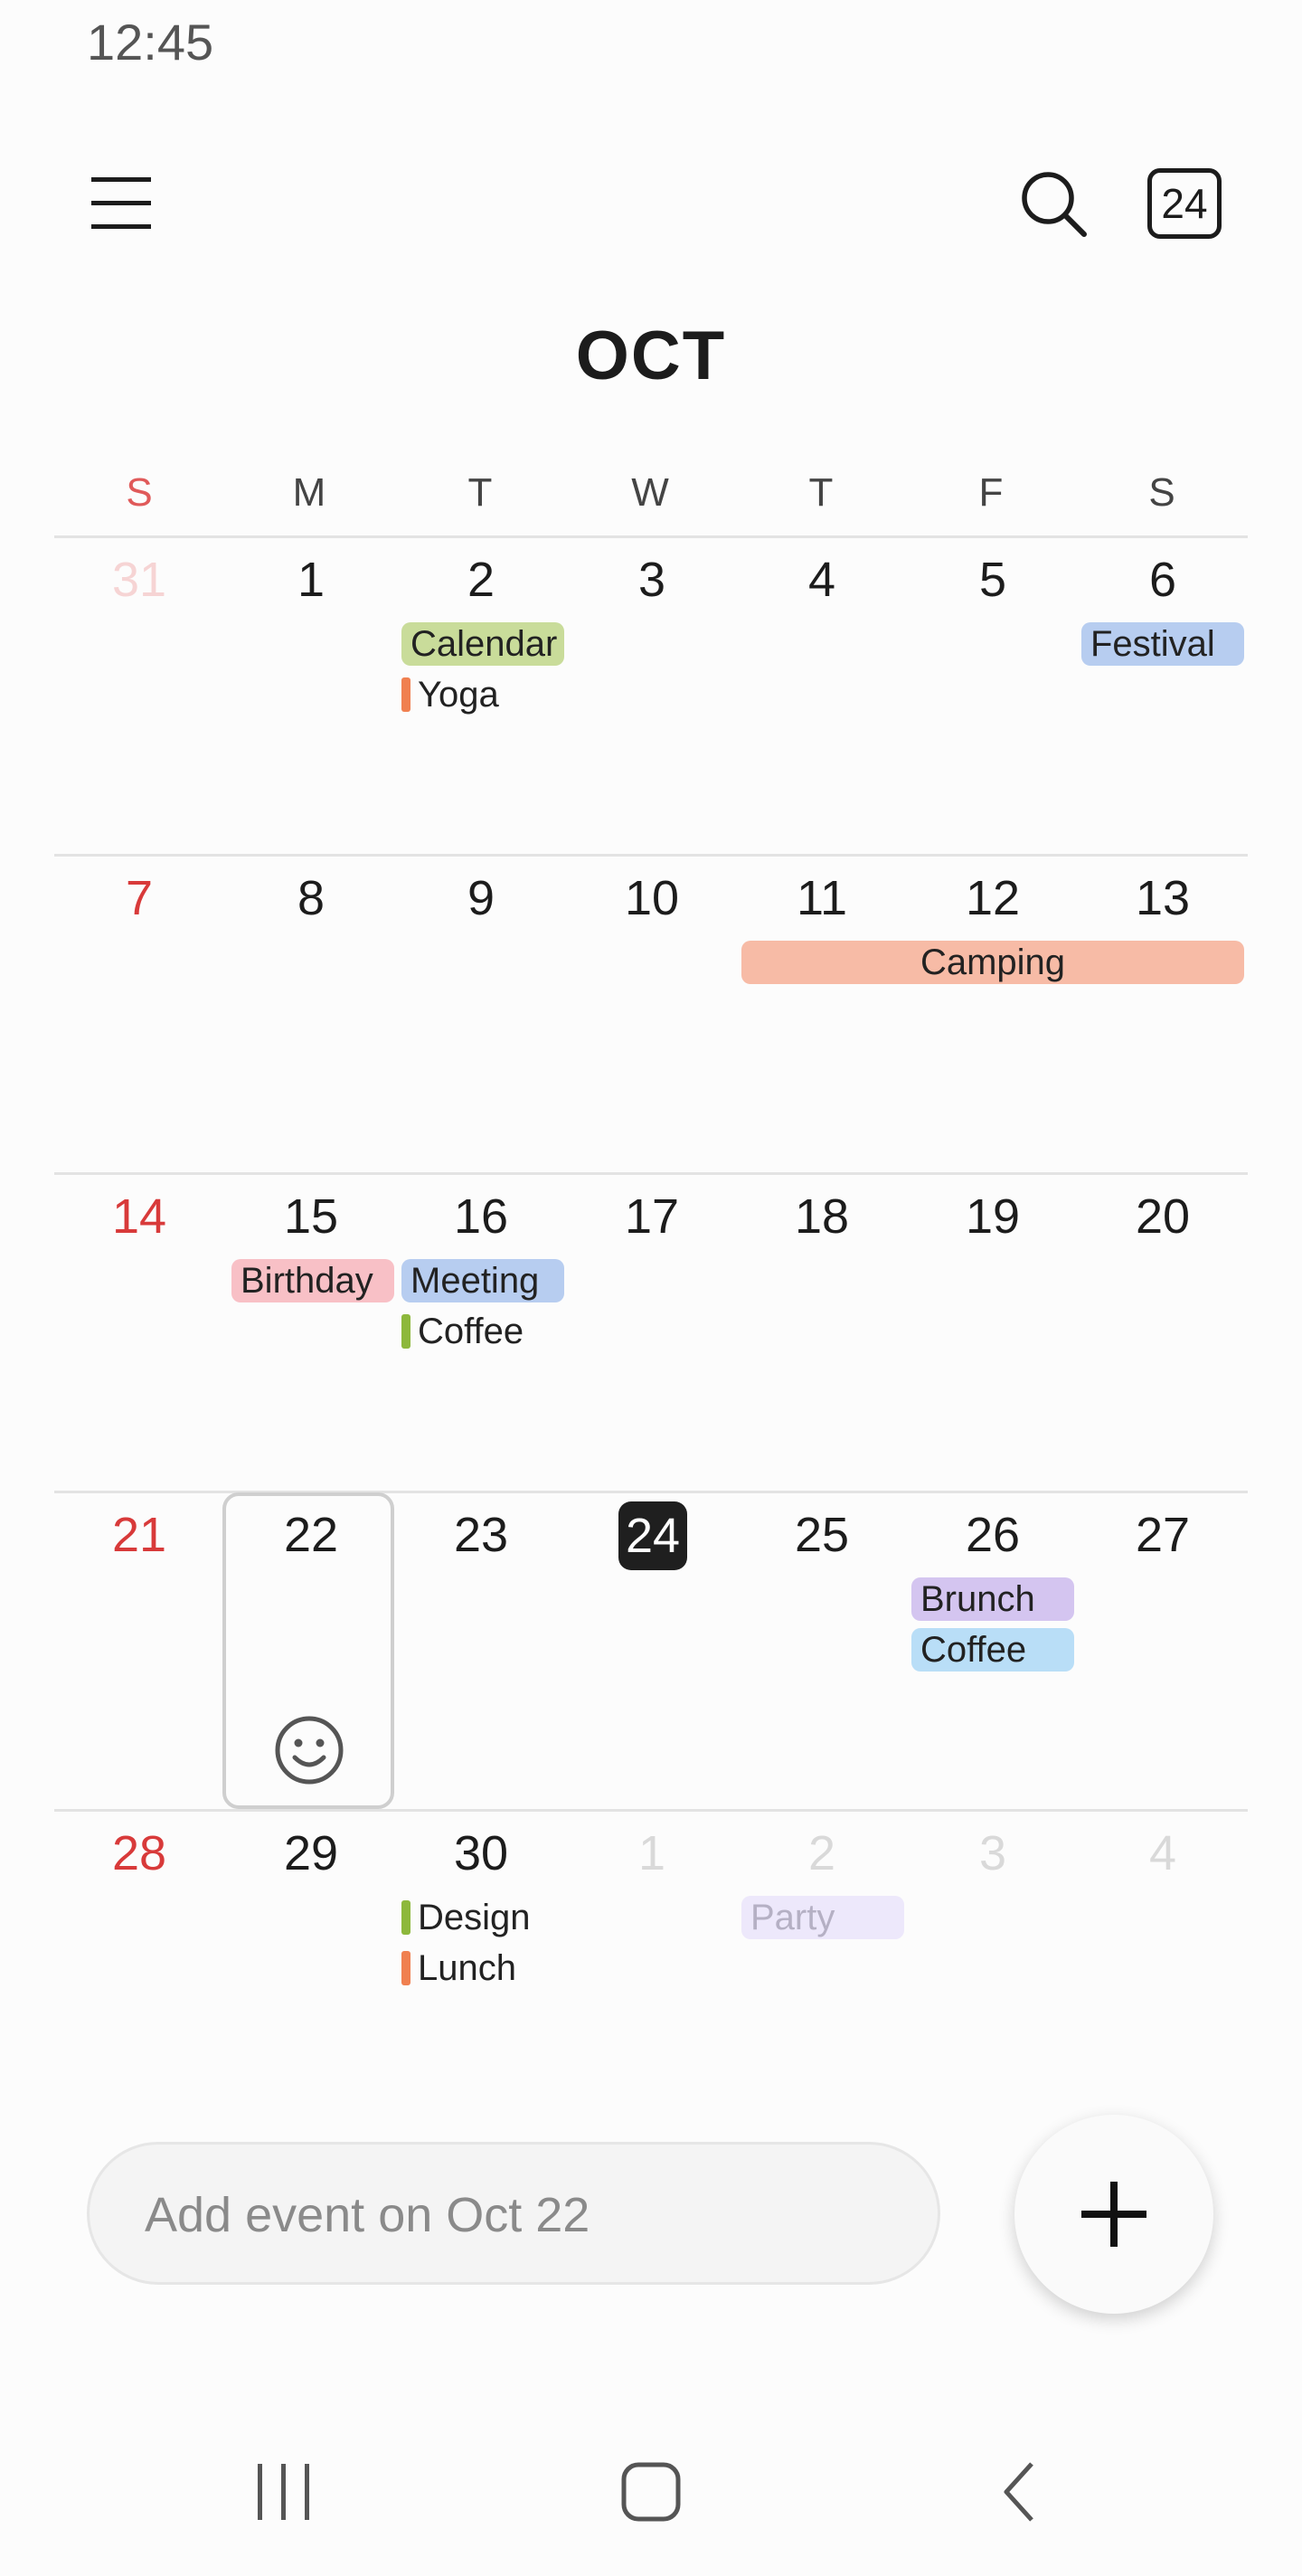 The width and height of the screenshot is (1302, 2576). Describe the element at coordinates (368, 2215) in the screenshot. I see `add-event-placeholder: Add event on Oct 22` at that location.